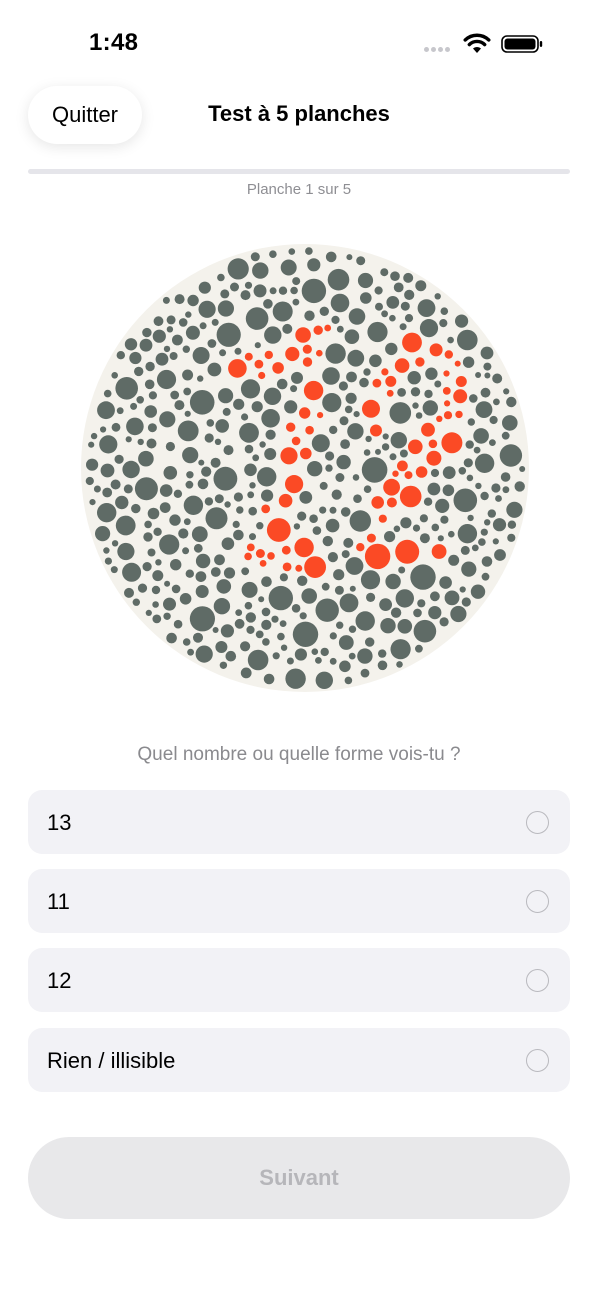  I want to click on option-12: 12, so click(299, 980).